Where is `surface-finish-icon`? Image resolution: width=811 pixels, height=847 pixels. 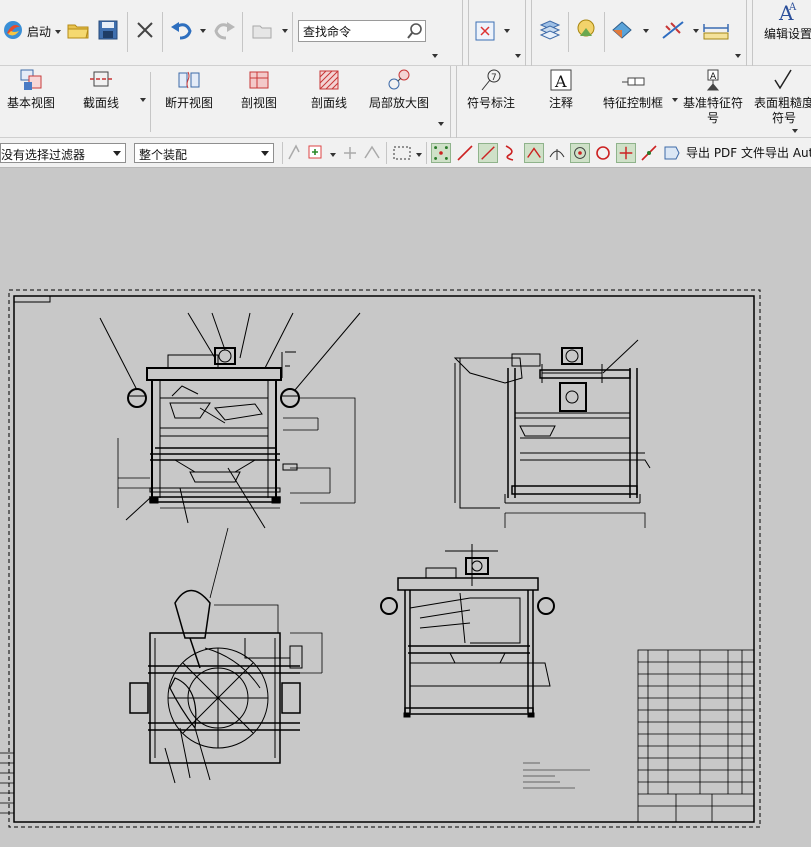
surface-finish-icon is located at coordinates (783, 79).